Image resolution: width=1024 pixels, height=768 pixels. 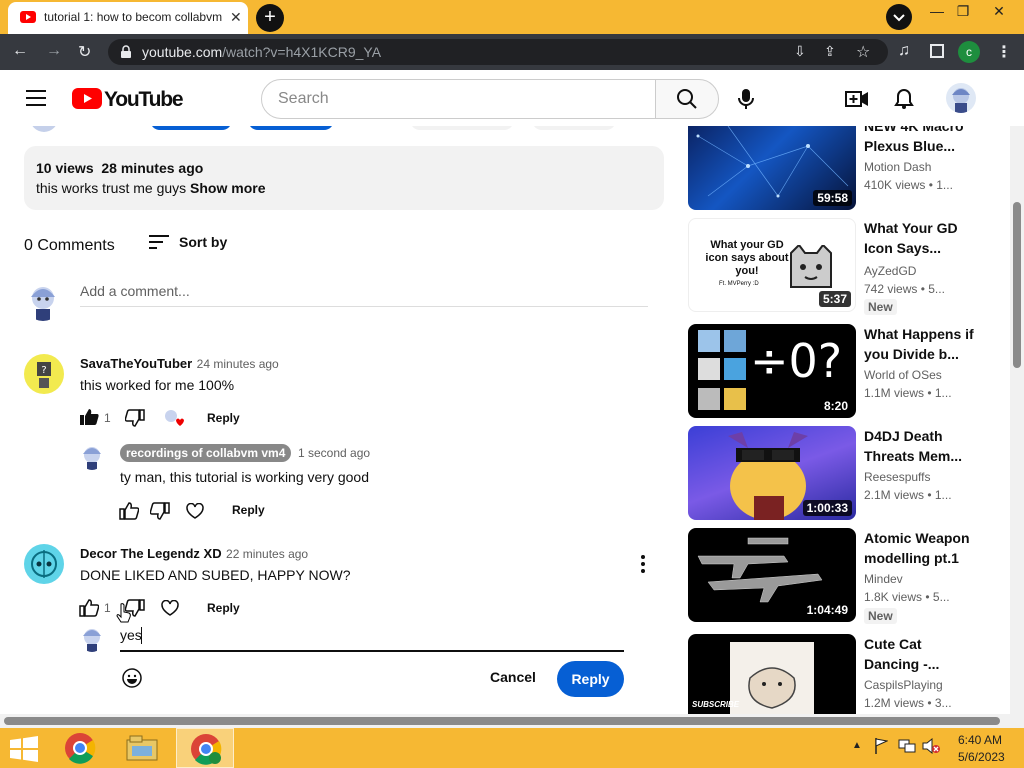 What do you see at coordinates (136, 363) in the screenshot?
I see `comment-author: SavaTheYouTuber` at bounding box center [136, 363].